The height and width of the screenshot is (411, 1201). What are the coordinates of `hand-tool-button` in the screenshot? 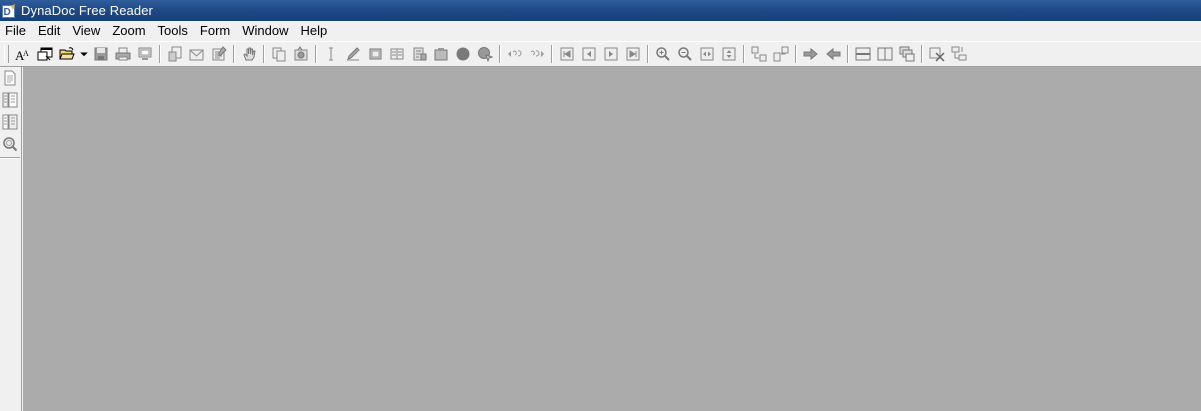 It's located at (249, 54).